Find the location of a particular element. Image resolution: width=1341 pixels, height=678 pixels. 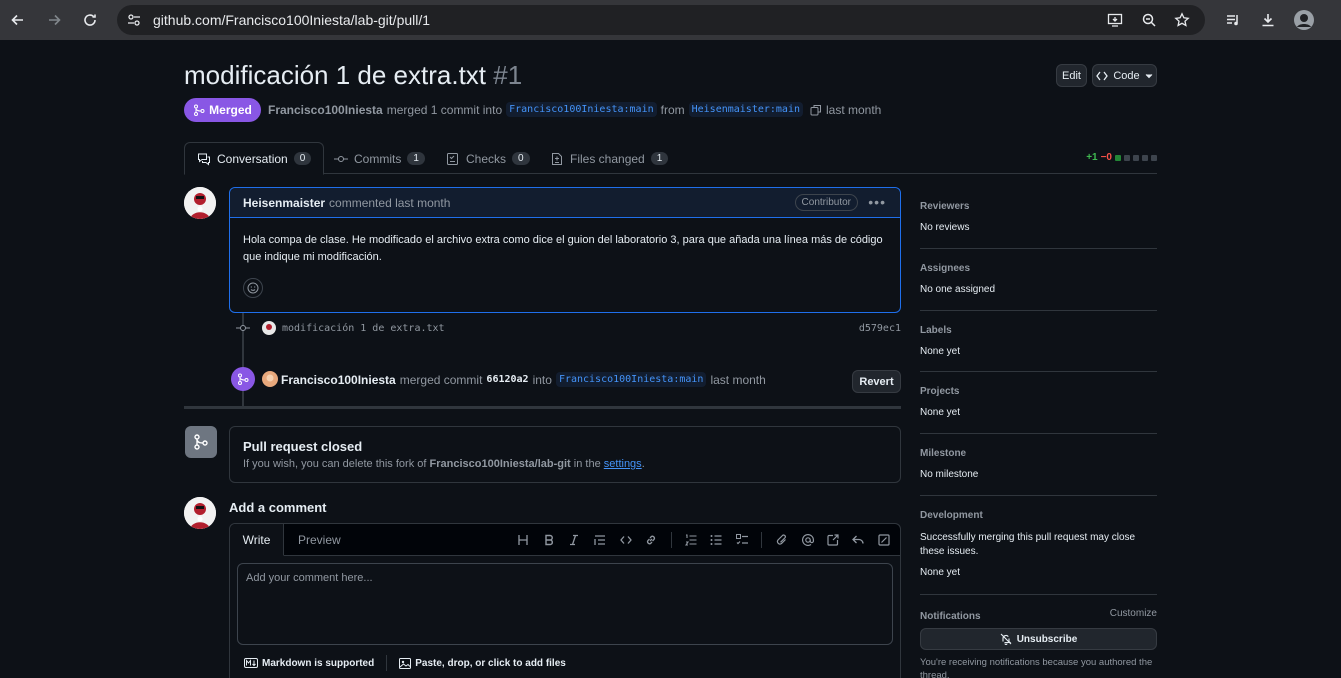

sidebar-heading: Development is located at coordinates (1038, 515).